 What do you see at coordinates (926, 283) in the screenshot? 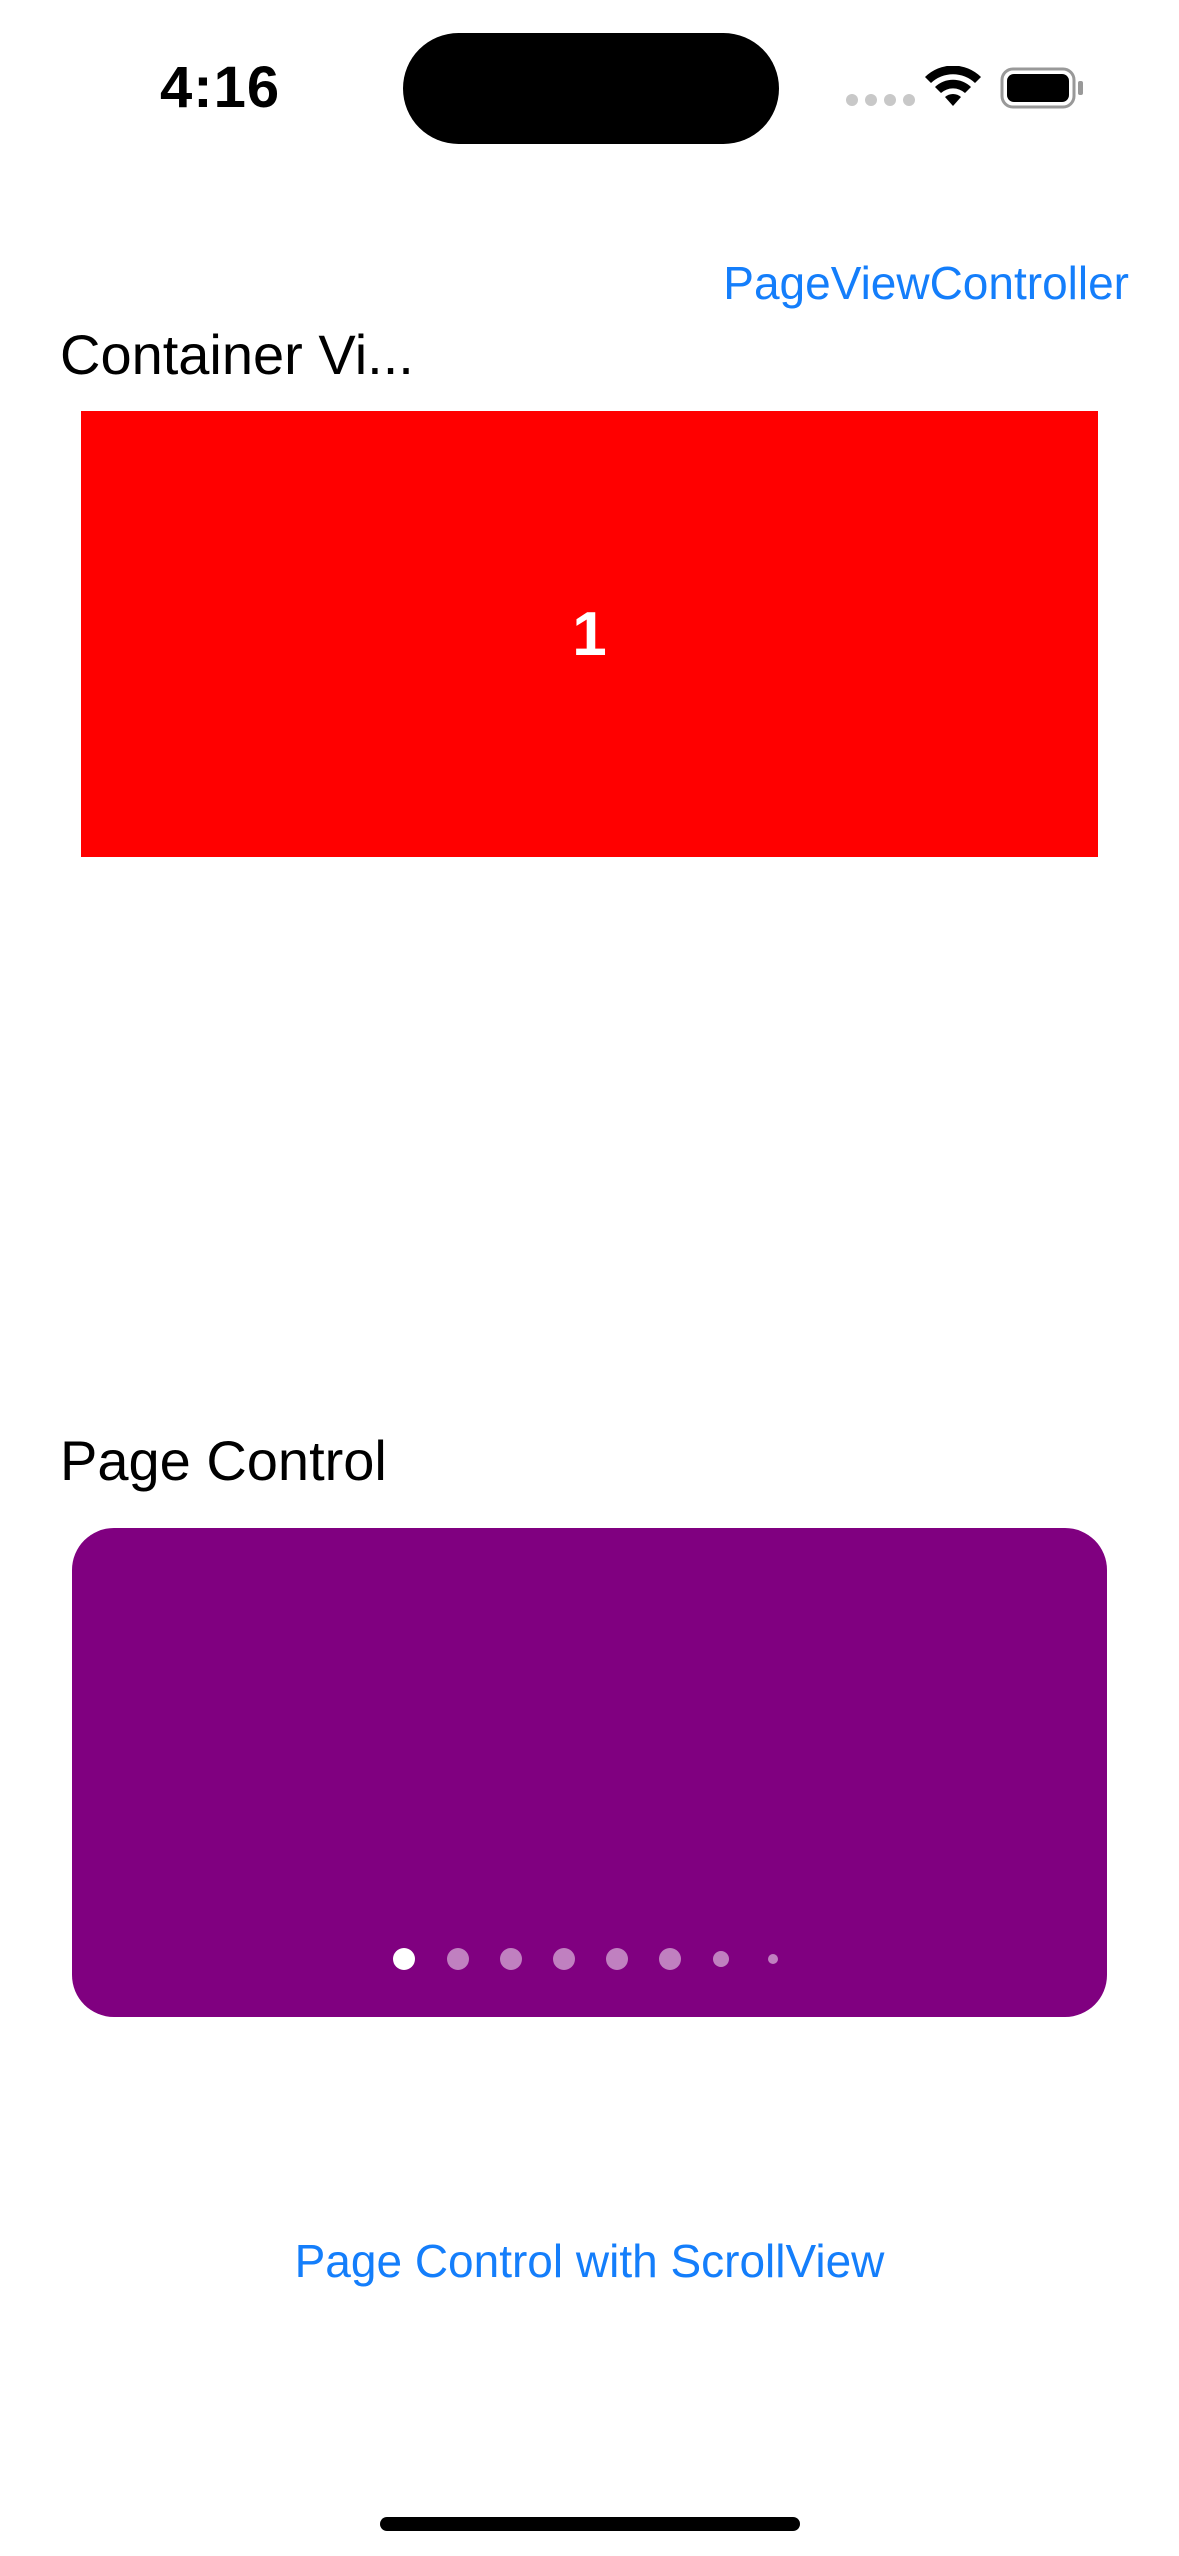
I see `page-view-controller-link: PageViewController` at bounding box center [926, 283].